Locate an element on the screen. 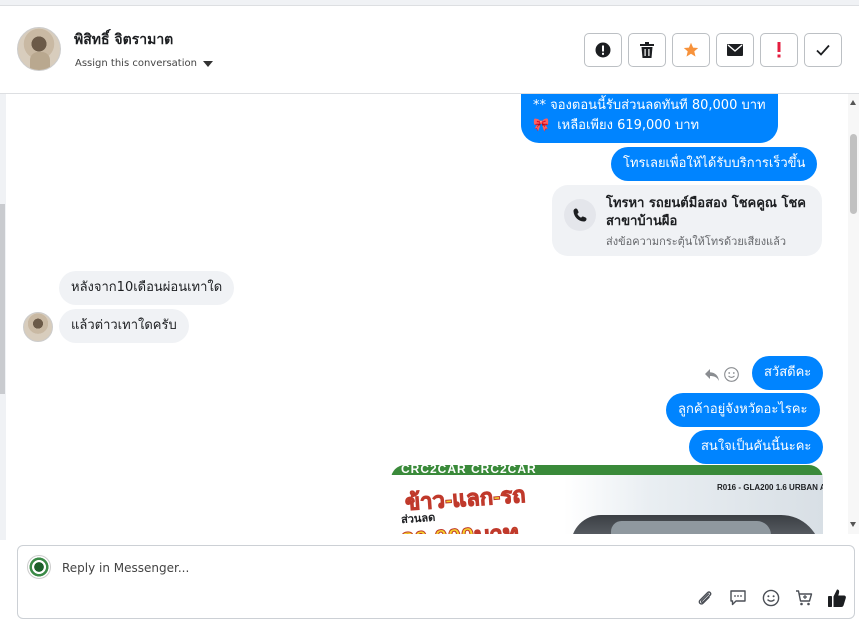 This screenshot has height=622, width=859. contact-name: พิสิทธิ์ จิตรามาต is located at coordinates (123, 40).